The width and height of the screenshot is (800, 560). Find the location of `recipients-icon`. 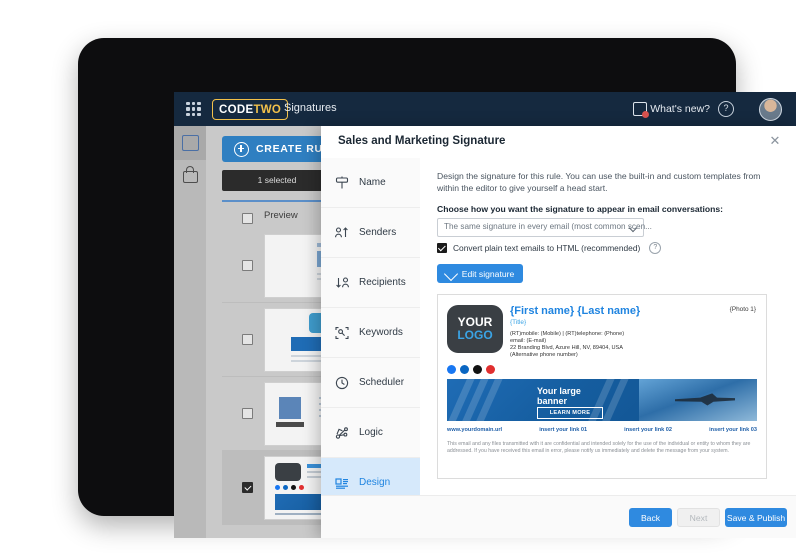

recipients-icon is located at coordinates (342, 283).